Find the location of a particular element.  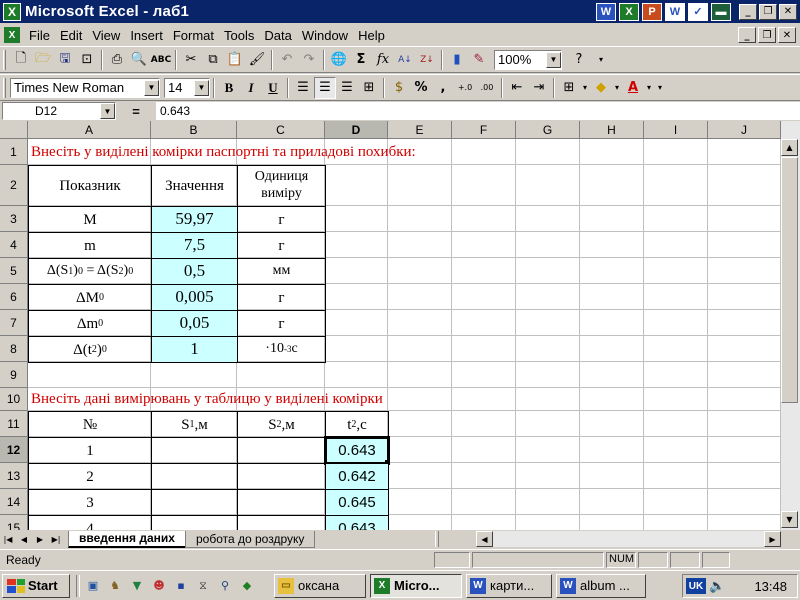

clock: 13:48 is located at coordinates (770, 586).